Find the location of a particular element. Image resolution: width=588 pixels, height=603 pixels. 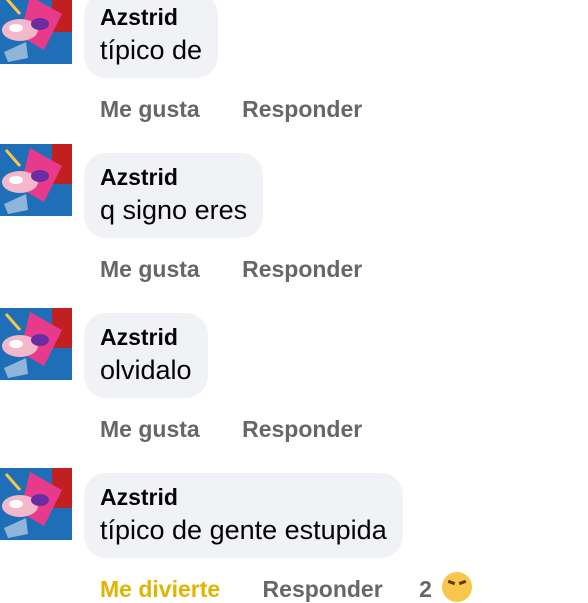

comment-text: olvidalo is located at coordinates (146, 370).